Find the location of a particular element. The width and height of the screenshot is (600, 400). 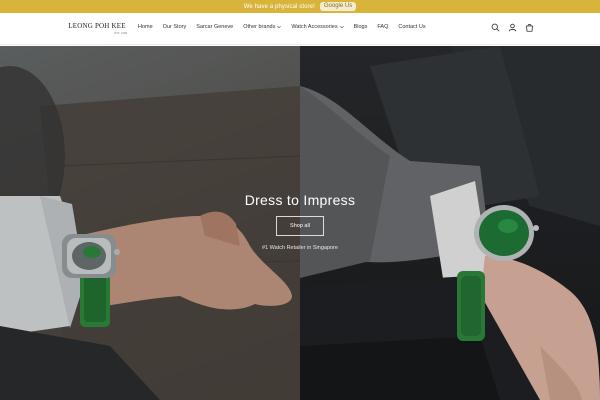

nav-label: Contact Us is located at coordinates (412, 27).